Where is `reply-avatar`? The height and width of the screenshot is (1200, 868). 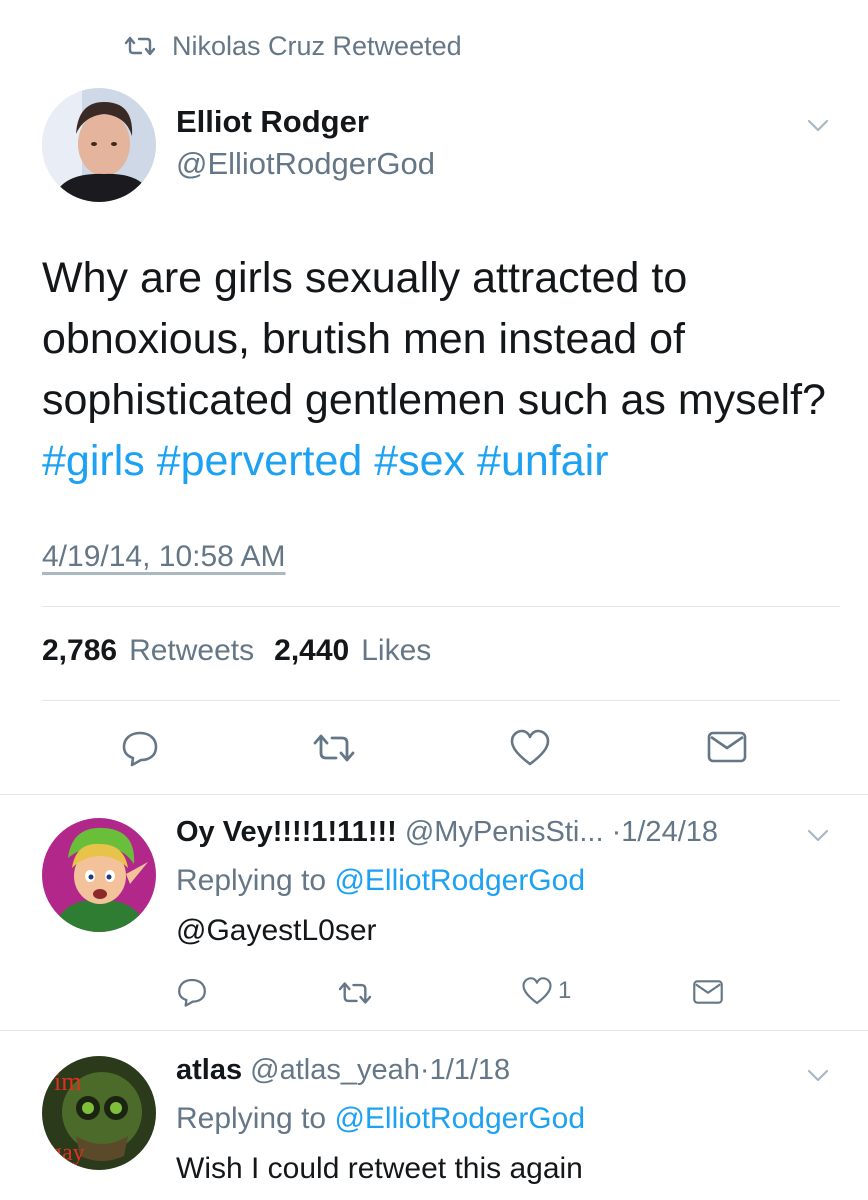
reply-avatar is located at coordinates (99, 875).